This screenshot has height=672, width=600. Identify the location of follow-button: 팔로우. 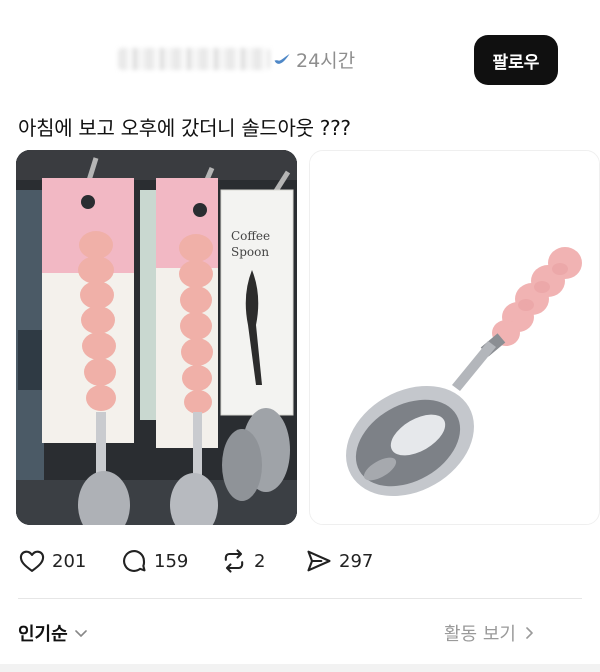
(516, 60).